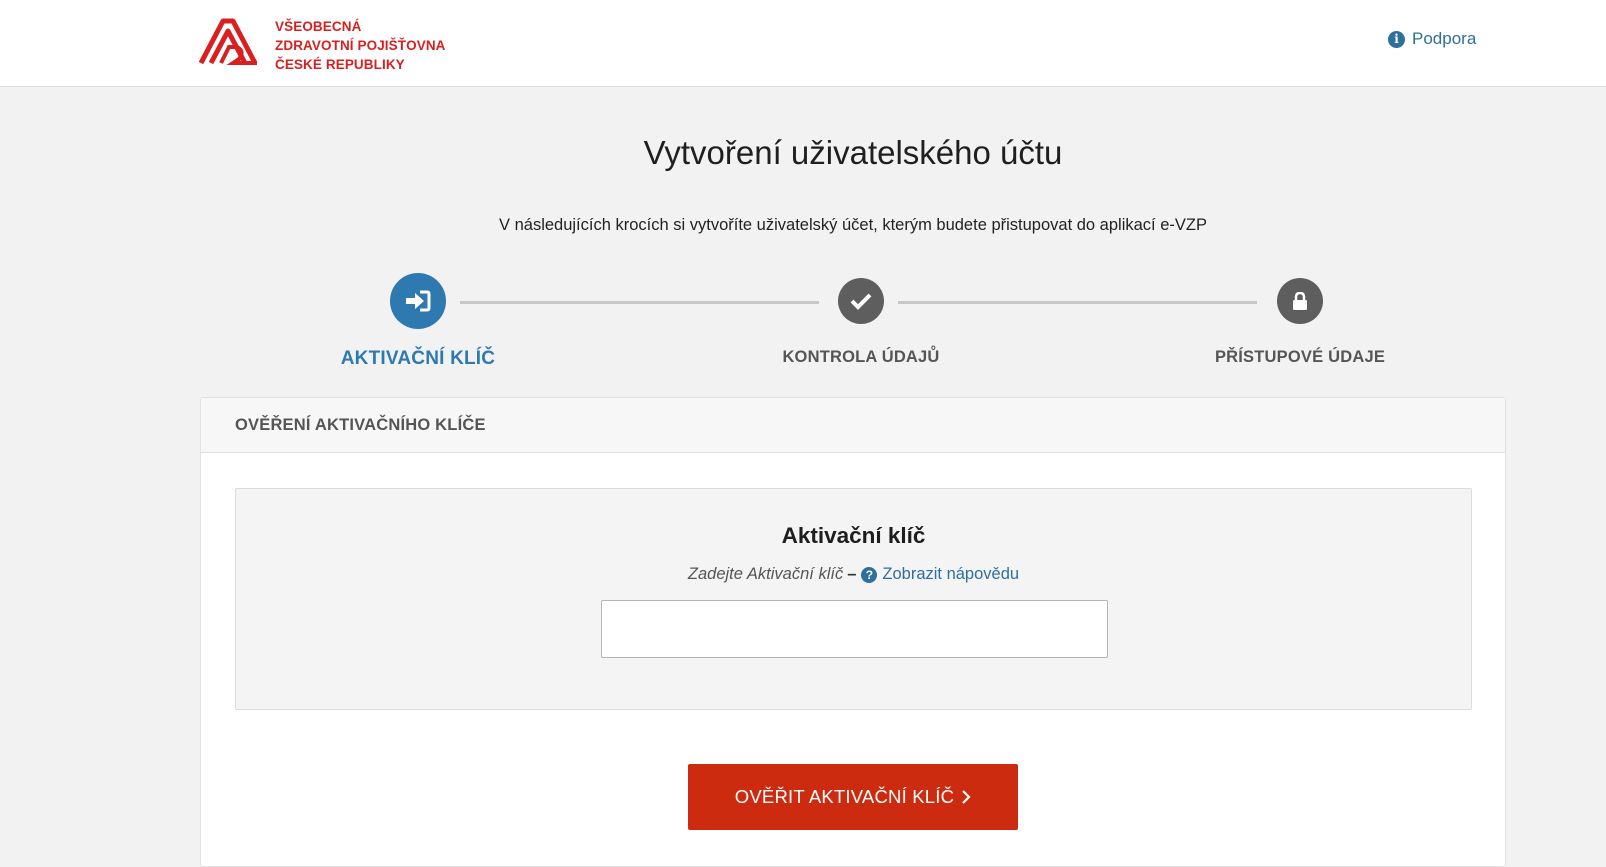 The width and height of the screenshot is (1606, 867). Describe the element at coordinates (853, 152) in the screenshot. I see `page-title: Vytvoření uživatelského účtu` at that location.